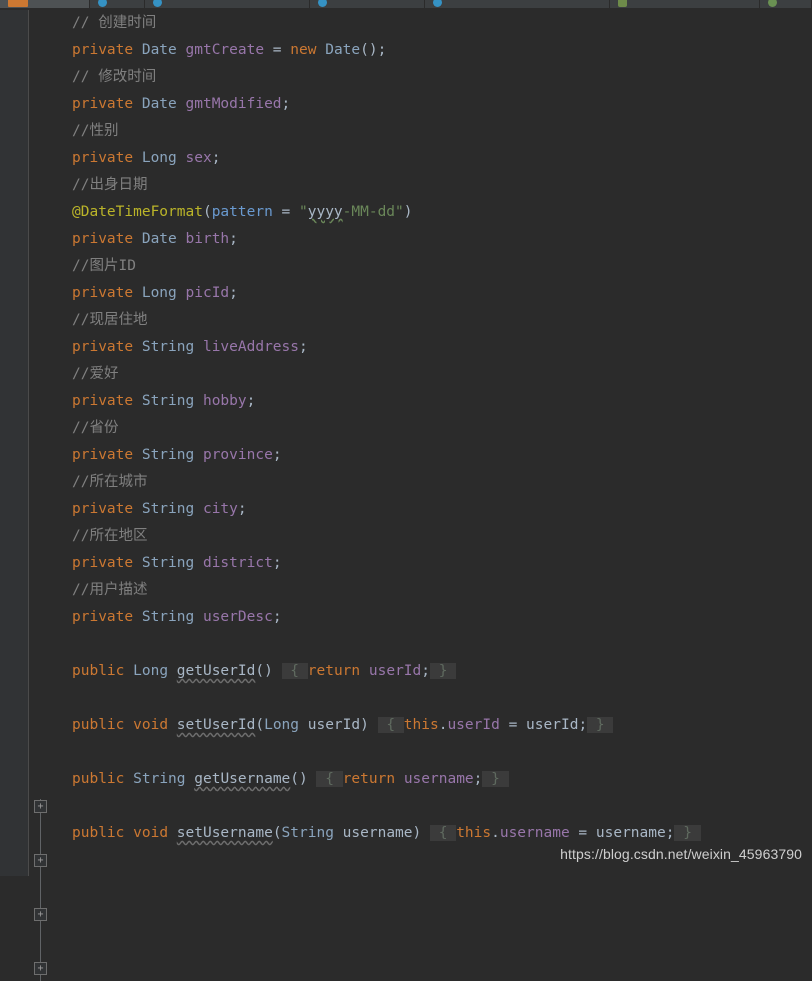  What do you see at coordinates (420, 185) in the screenshot?
I see `code-line-comment: //出身日期` at bounding box center [420, 185].